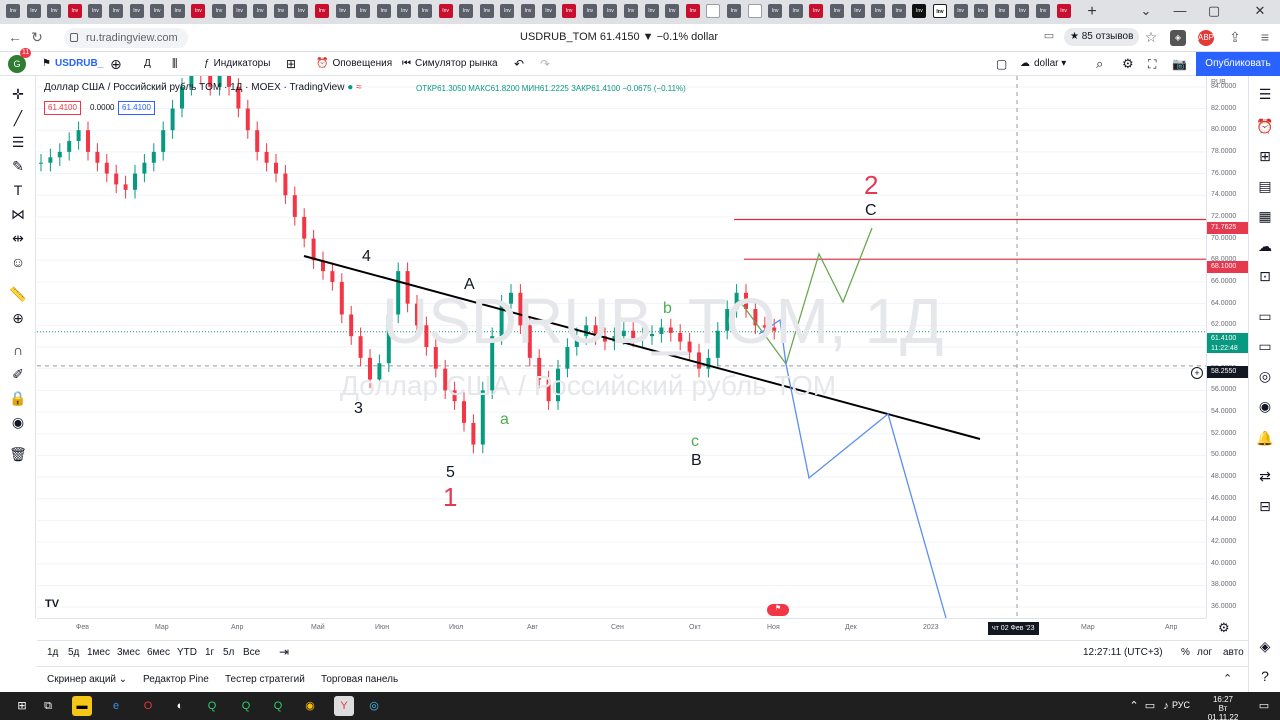 This screenshot has width=1280, height=722. Describe the element at coordinates (1204, 652) in the screenshot. I see `log-toggle: лог` at that location.